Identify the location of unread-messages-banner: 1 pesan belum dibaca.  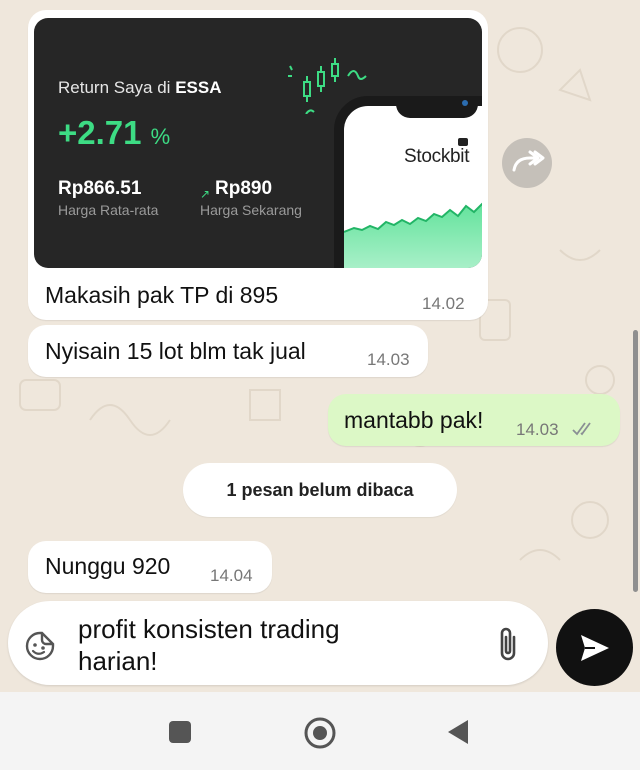
(320, 490).